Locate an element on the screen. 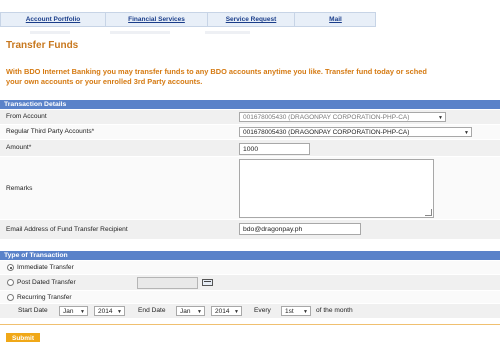  tab-mail: Mail is located at coordinates (335, 19).